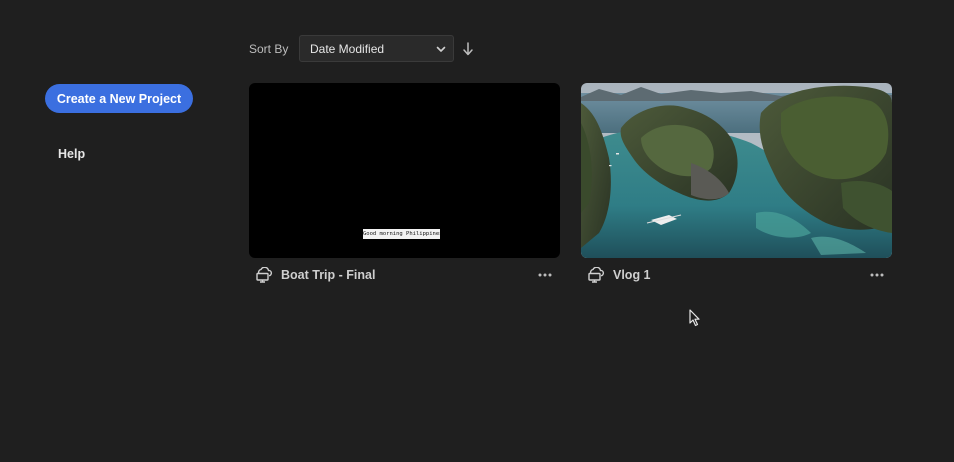  Describe the element at coordinates (269, 49) in the screenshot. I see `sort-by-label: Sort By` at that location.